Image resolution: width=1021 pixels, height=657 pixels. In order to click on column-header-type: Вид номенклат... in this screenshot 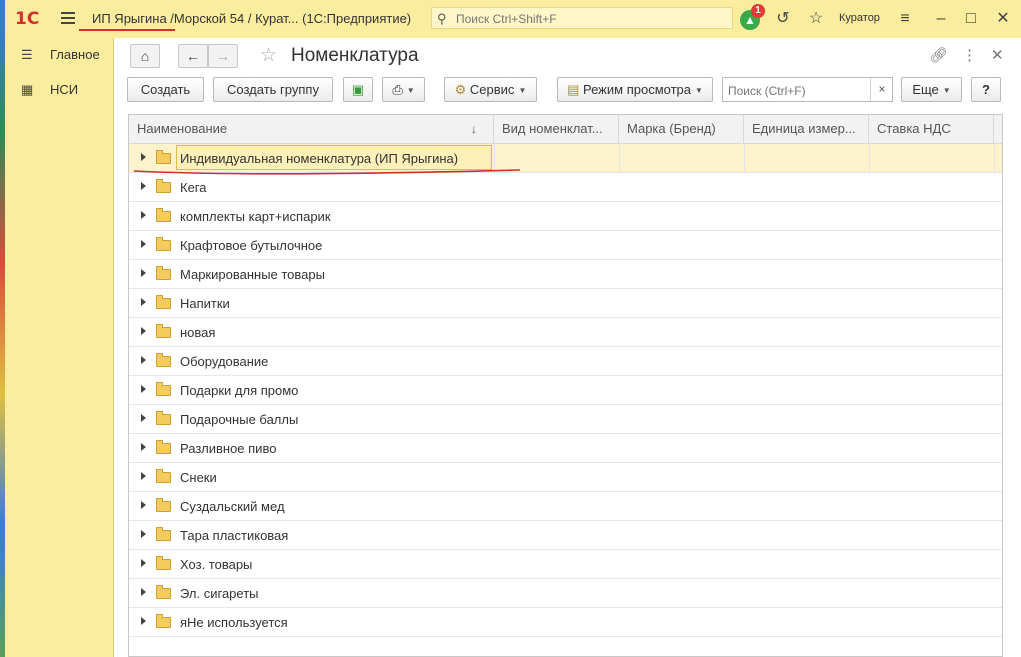, I will do `click(556, 129)`.